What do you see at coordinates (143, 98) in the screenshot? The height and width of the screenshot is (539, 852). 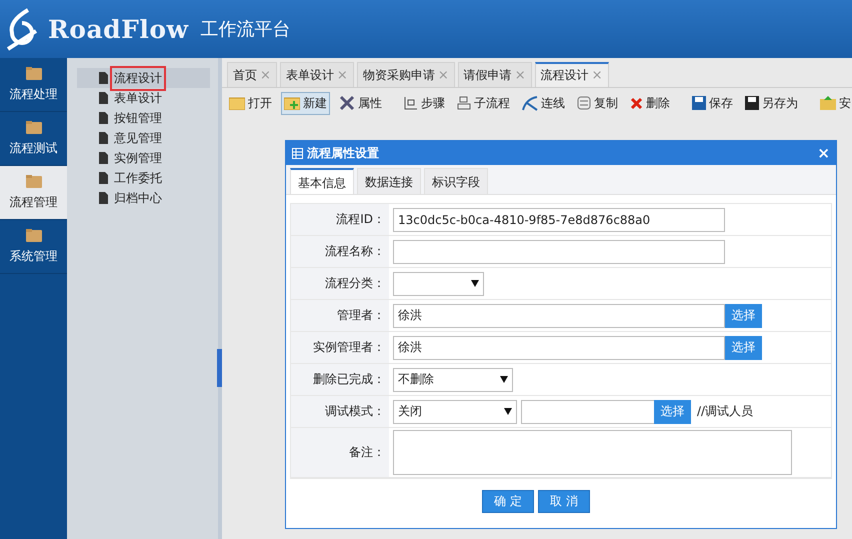 I see `tree-item: 表单设计` at bounding box center [143, 98].